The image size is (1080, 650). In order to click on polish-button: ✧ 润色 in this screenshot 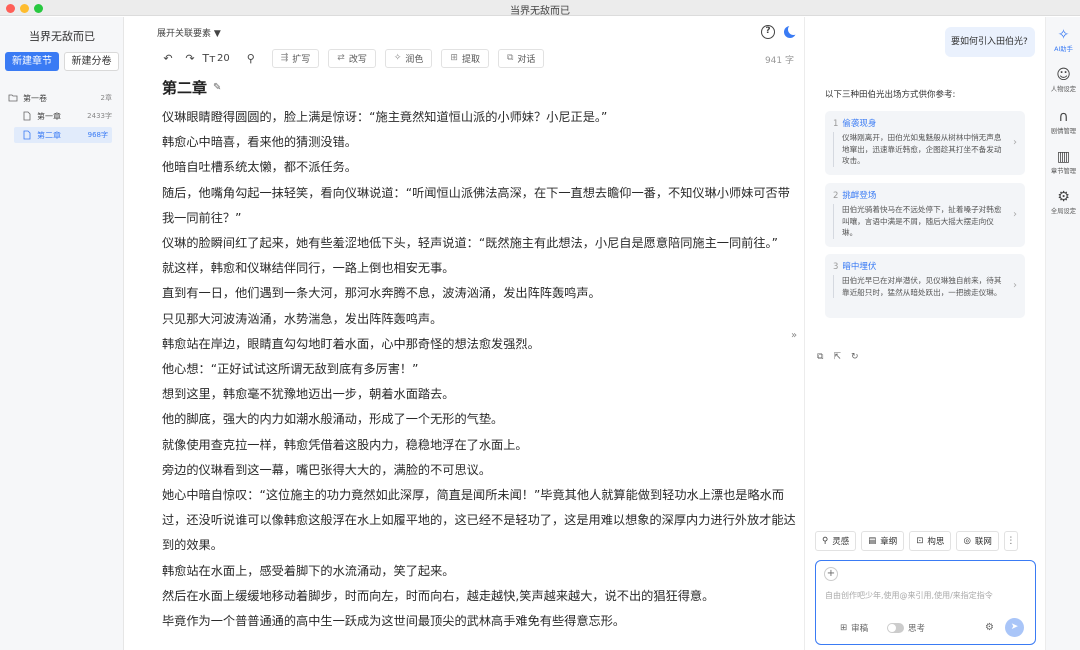, I will do `click(408, 58)`.